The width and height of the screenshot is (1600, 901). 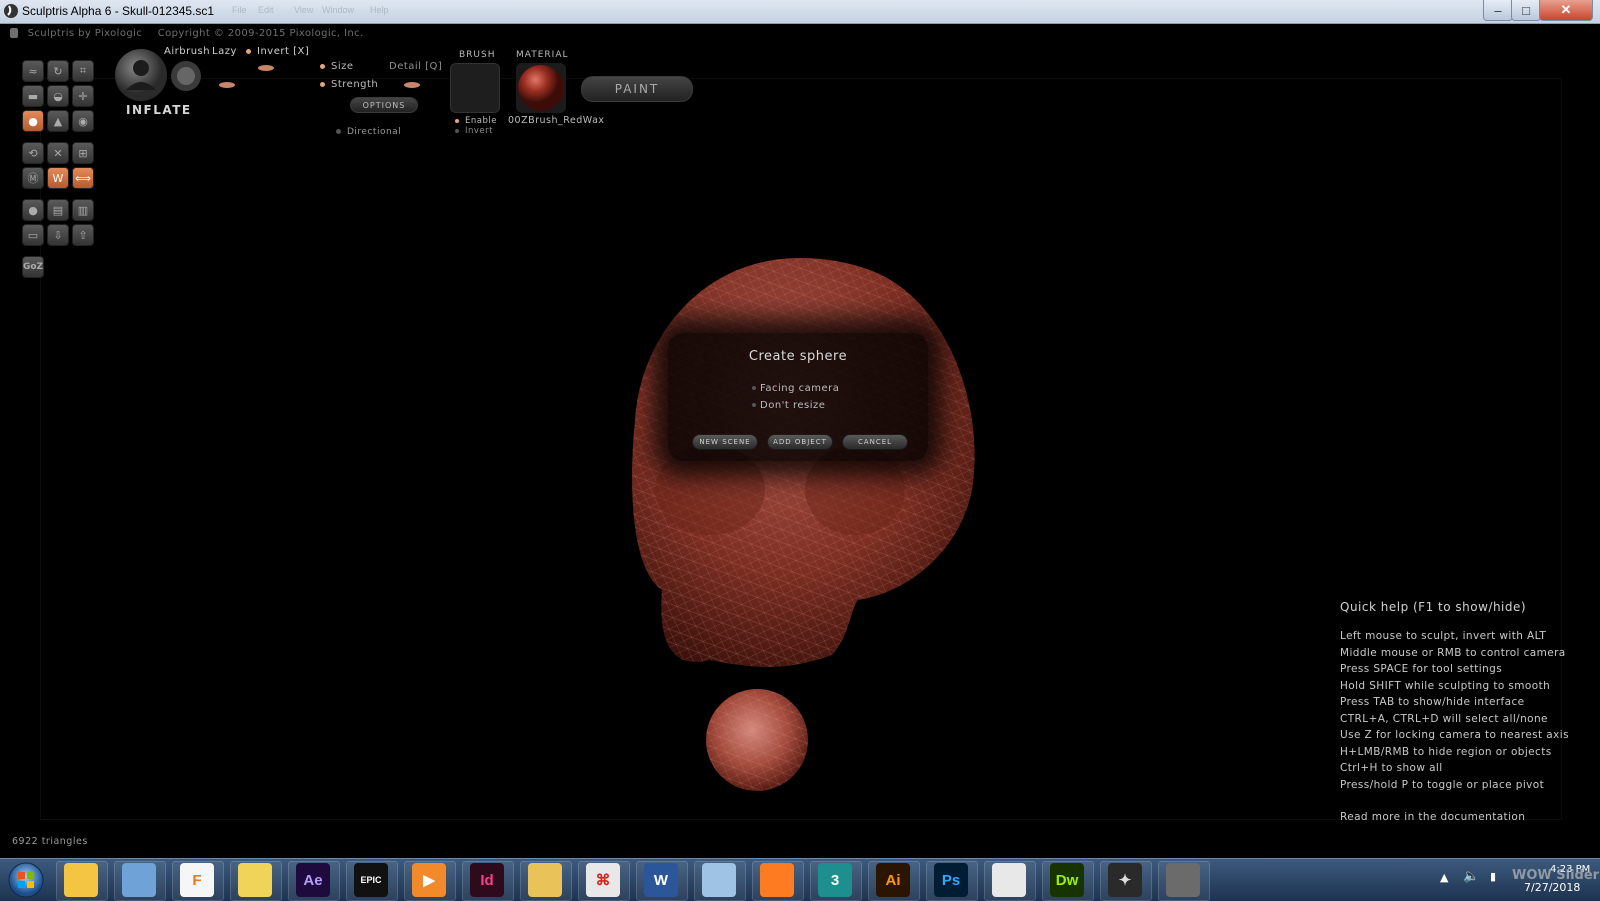 I want to click on taskbar-button: ✦, so click(x=1126, y=881).